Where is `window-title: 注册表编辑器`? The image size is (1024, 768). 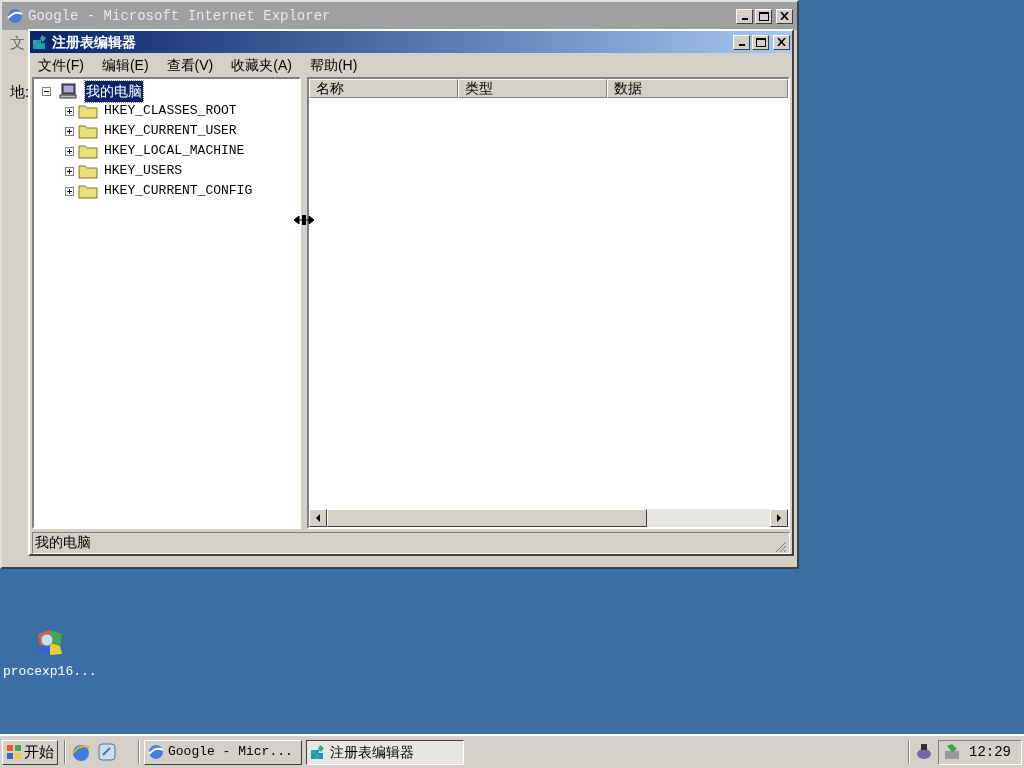 window-title: 注册表编辑器 is located at coordinates (94, 42).